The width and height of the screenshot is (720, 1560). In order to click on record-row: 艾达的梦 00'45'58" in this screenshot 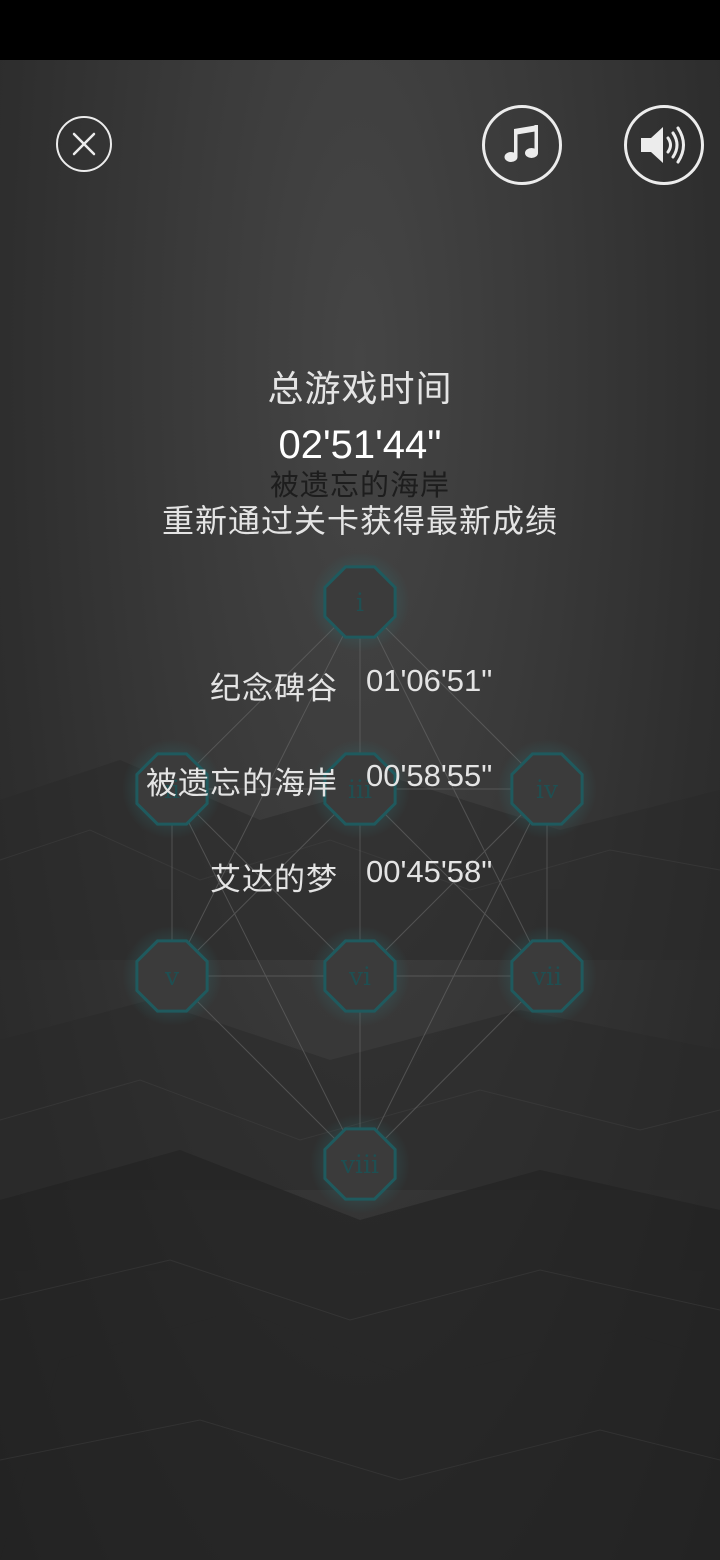, I will do `click(360, 877)`.